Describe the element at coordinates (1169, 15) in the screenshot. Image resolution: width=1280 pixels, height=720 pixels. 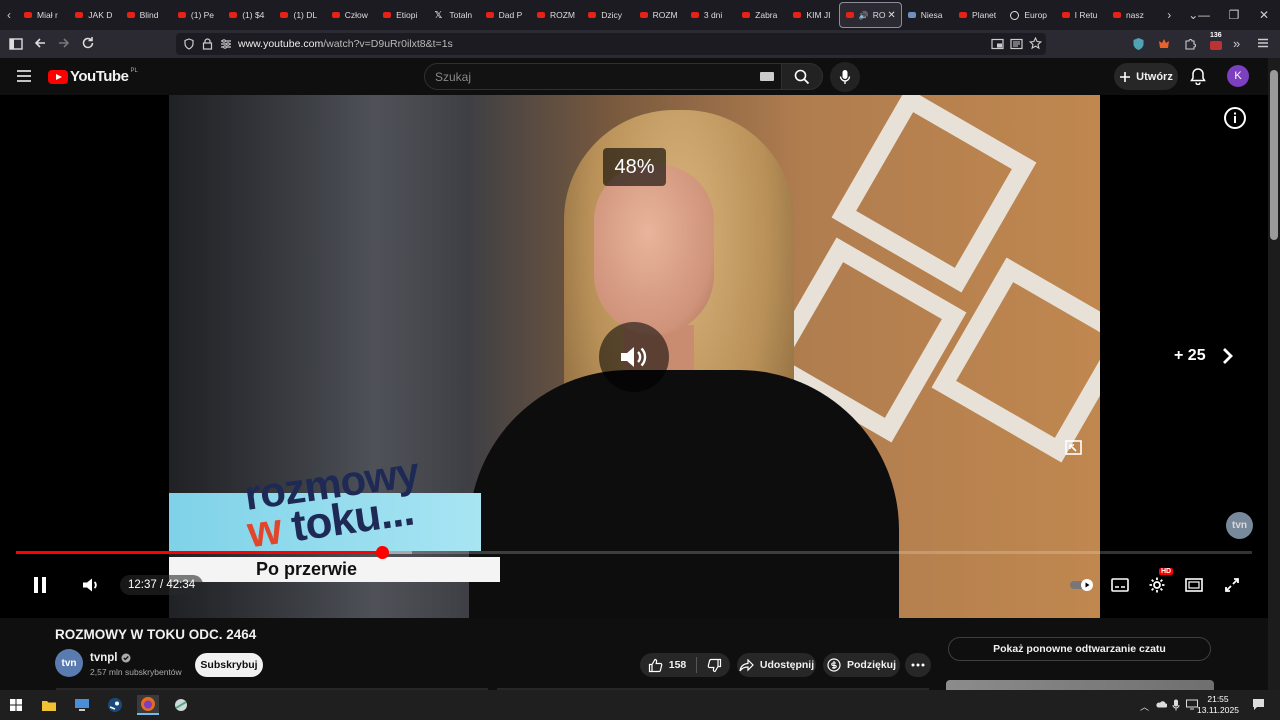
I see `tabs-scroll-right-icon: ›` at that location.